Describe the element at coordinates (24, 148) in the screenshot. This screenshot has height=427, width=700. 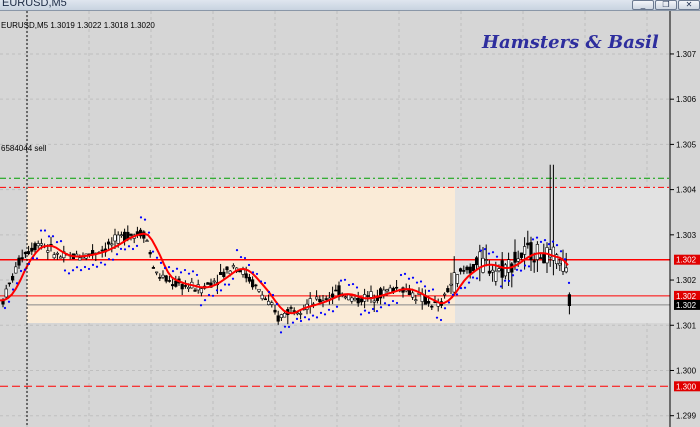
I see `order-label: 6584044 sell` at that location.